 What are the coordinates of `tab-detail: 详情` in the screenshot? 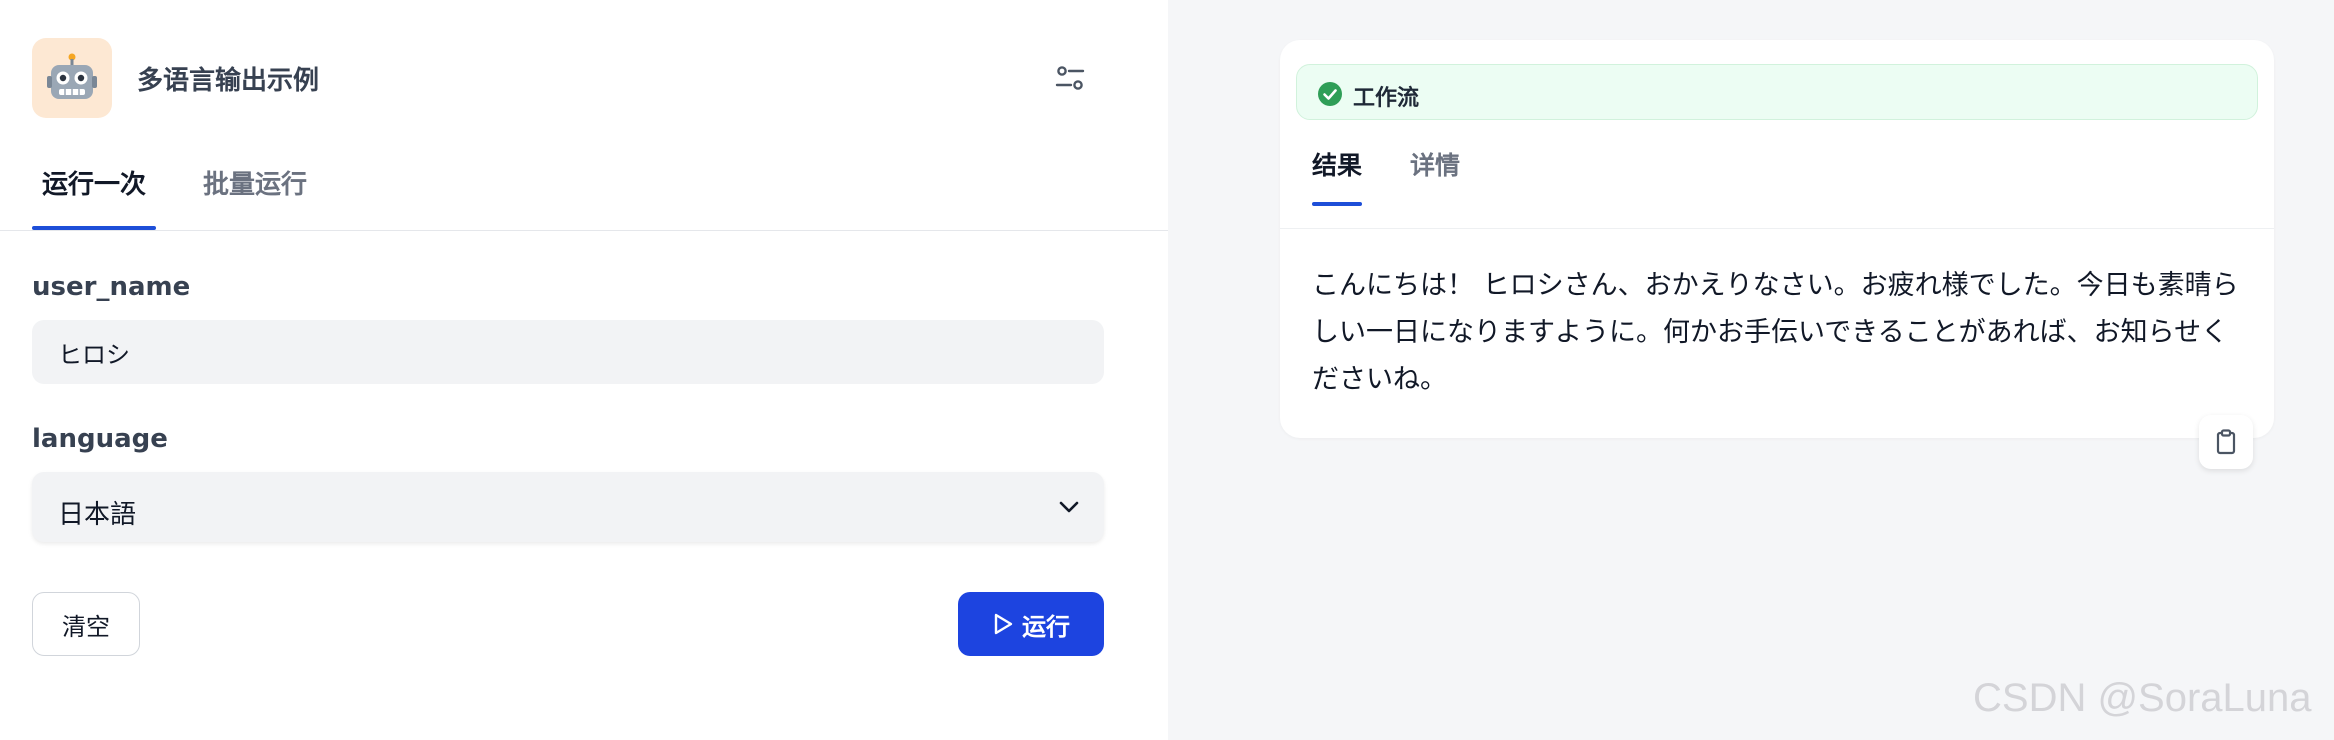 It's located at (1435, 176).